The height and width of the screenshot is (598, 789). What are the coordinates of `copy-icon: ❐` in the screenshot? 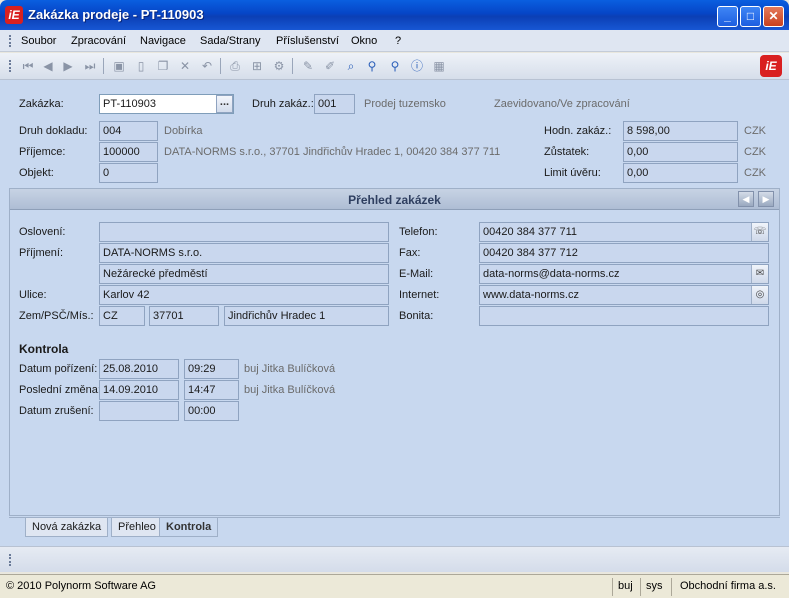 It's located at (163, 66).